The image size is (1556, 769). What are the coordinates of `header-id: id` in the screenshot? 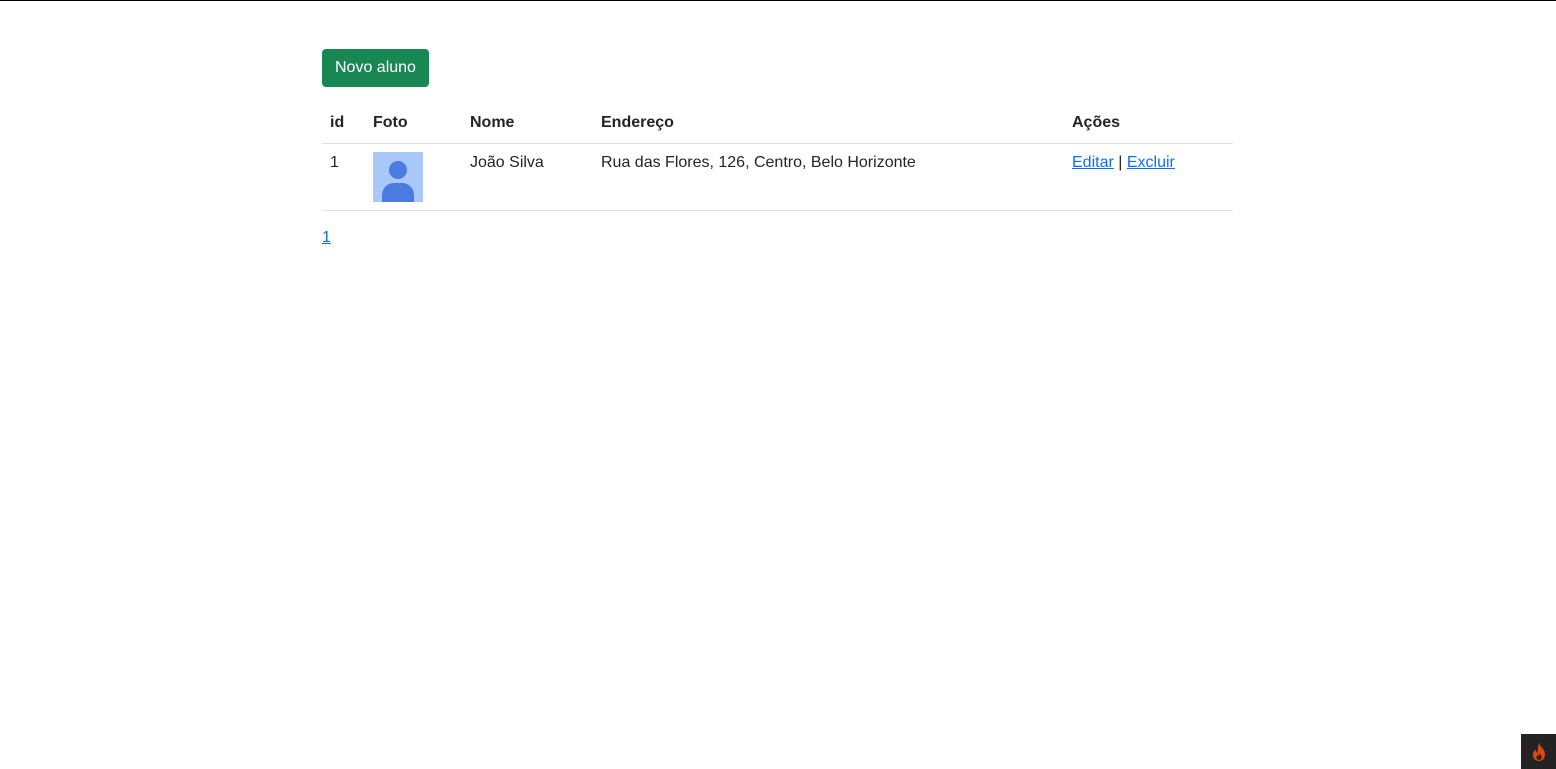 It's located at (343, 123).